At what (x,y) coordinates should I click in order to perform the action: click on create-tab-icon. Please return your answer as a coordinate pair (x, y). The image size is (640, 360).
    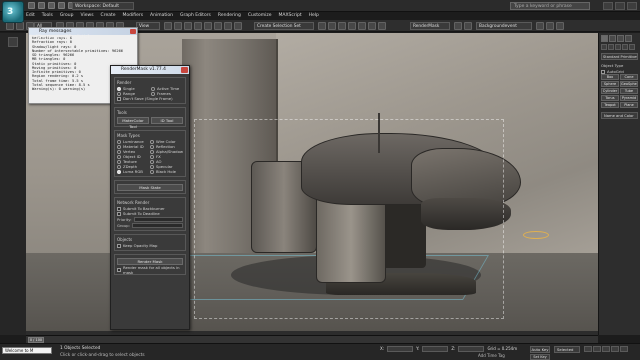
    Looking at the image, I should click on (604, 38).